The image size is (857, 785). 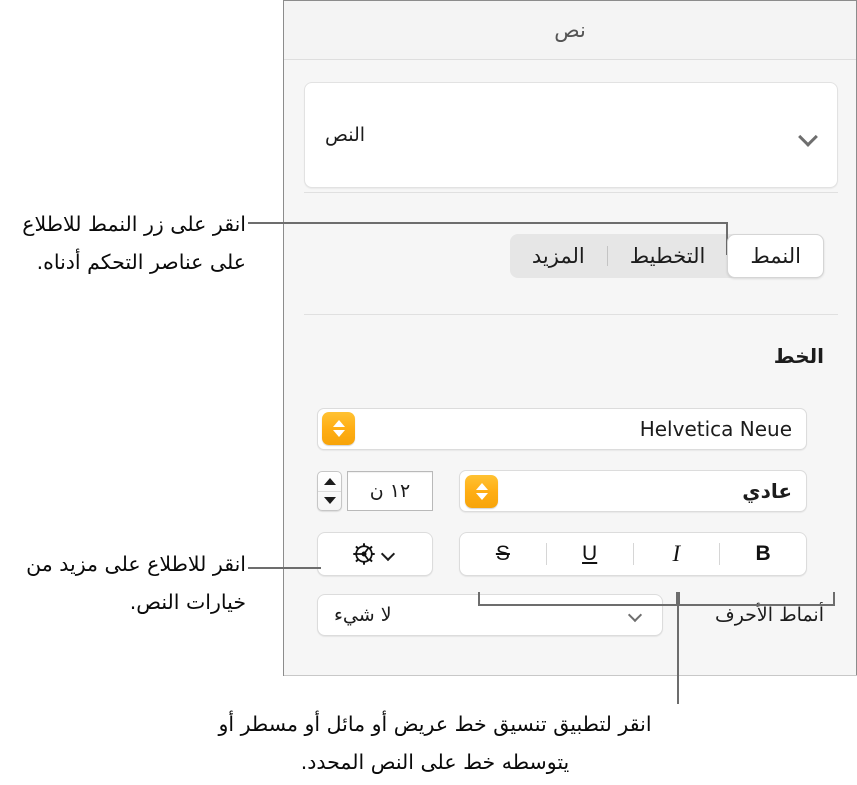 I want to click on text-style-row: B I U S, so click(x=562, y=554).